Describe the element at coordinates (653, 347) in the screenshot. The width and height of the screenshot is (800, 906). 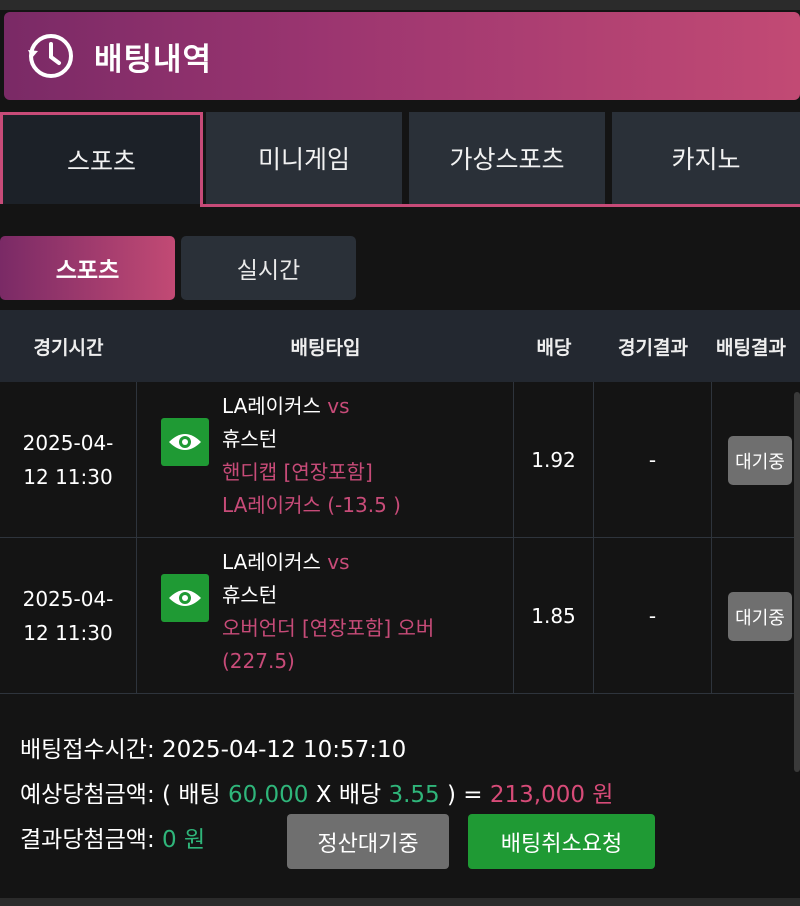
I see `col-game-result: 경기결과` at that location.